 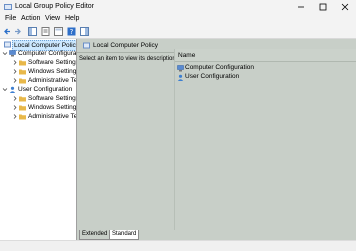 What do you see at coordinates (10, 18) in the screenshot?
I see `menu-file: File` at bounding box center [10, 18].